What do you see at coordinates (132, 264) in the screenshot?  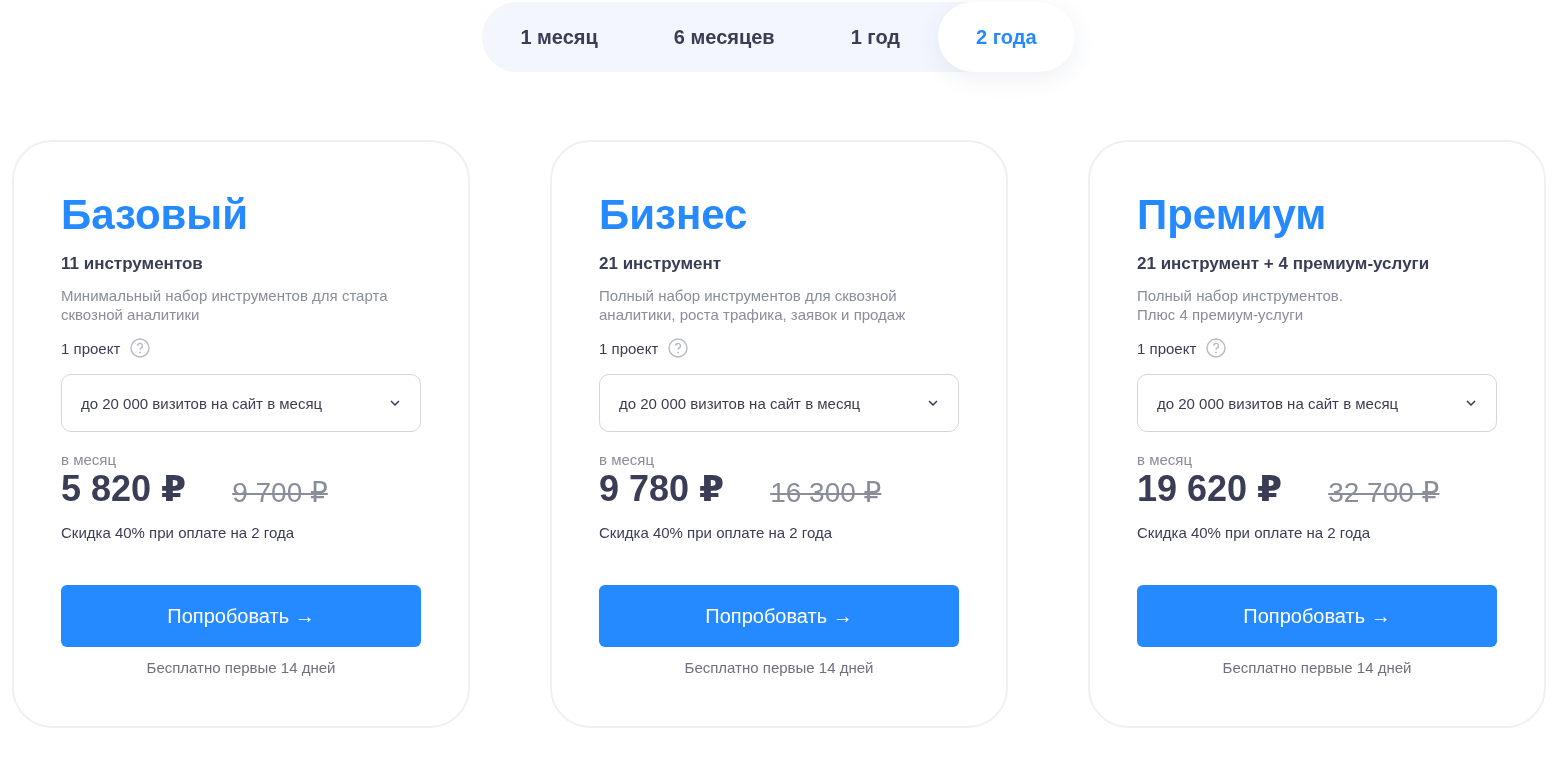 I see `tools-count: 11 инструментов` at bounding box center [132, 264].